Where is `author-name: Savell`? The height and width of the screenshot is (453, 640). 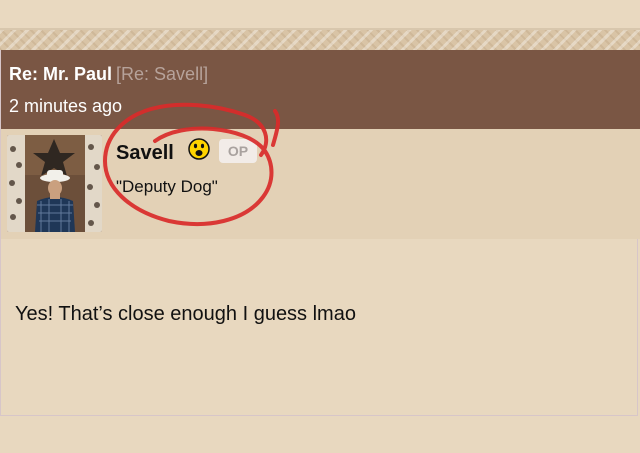
author-name: Savell is located at coordinates (145, 153).